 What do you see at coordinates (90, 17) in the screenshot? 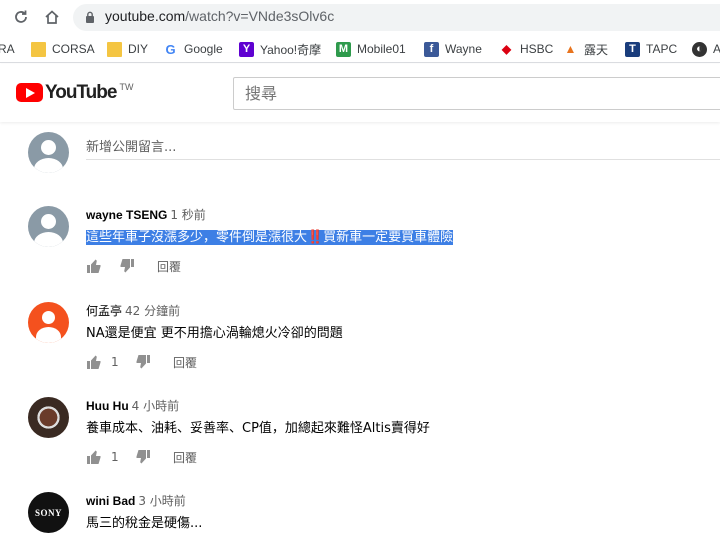
I see `lock-icon` at bounding box center [90, 17].